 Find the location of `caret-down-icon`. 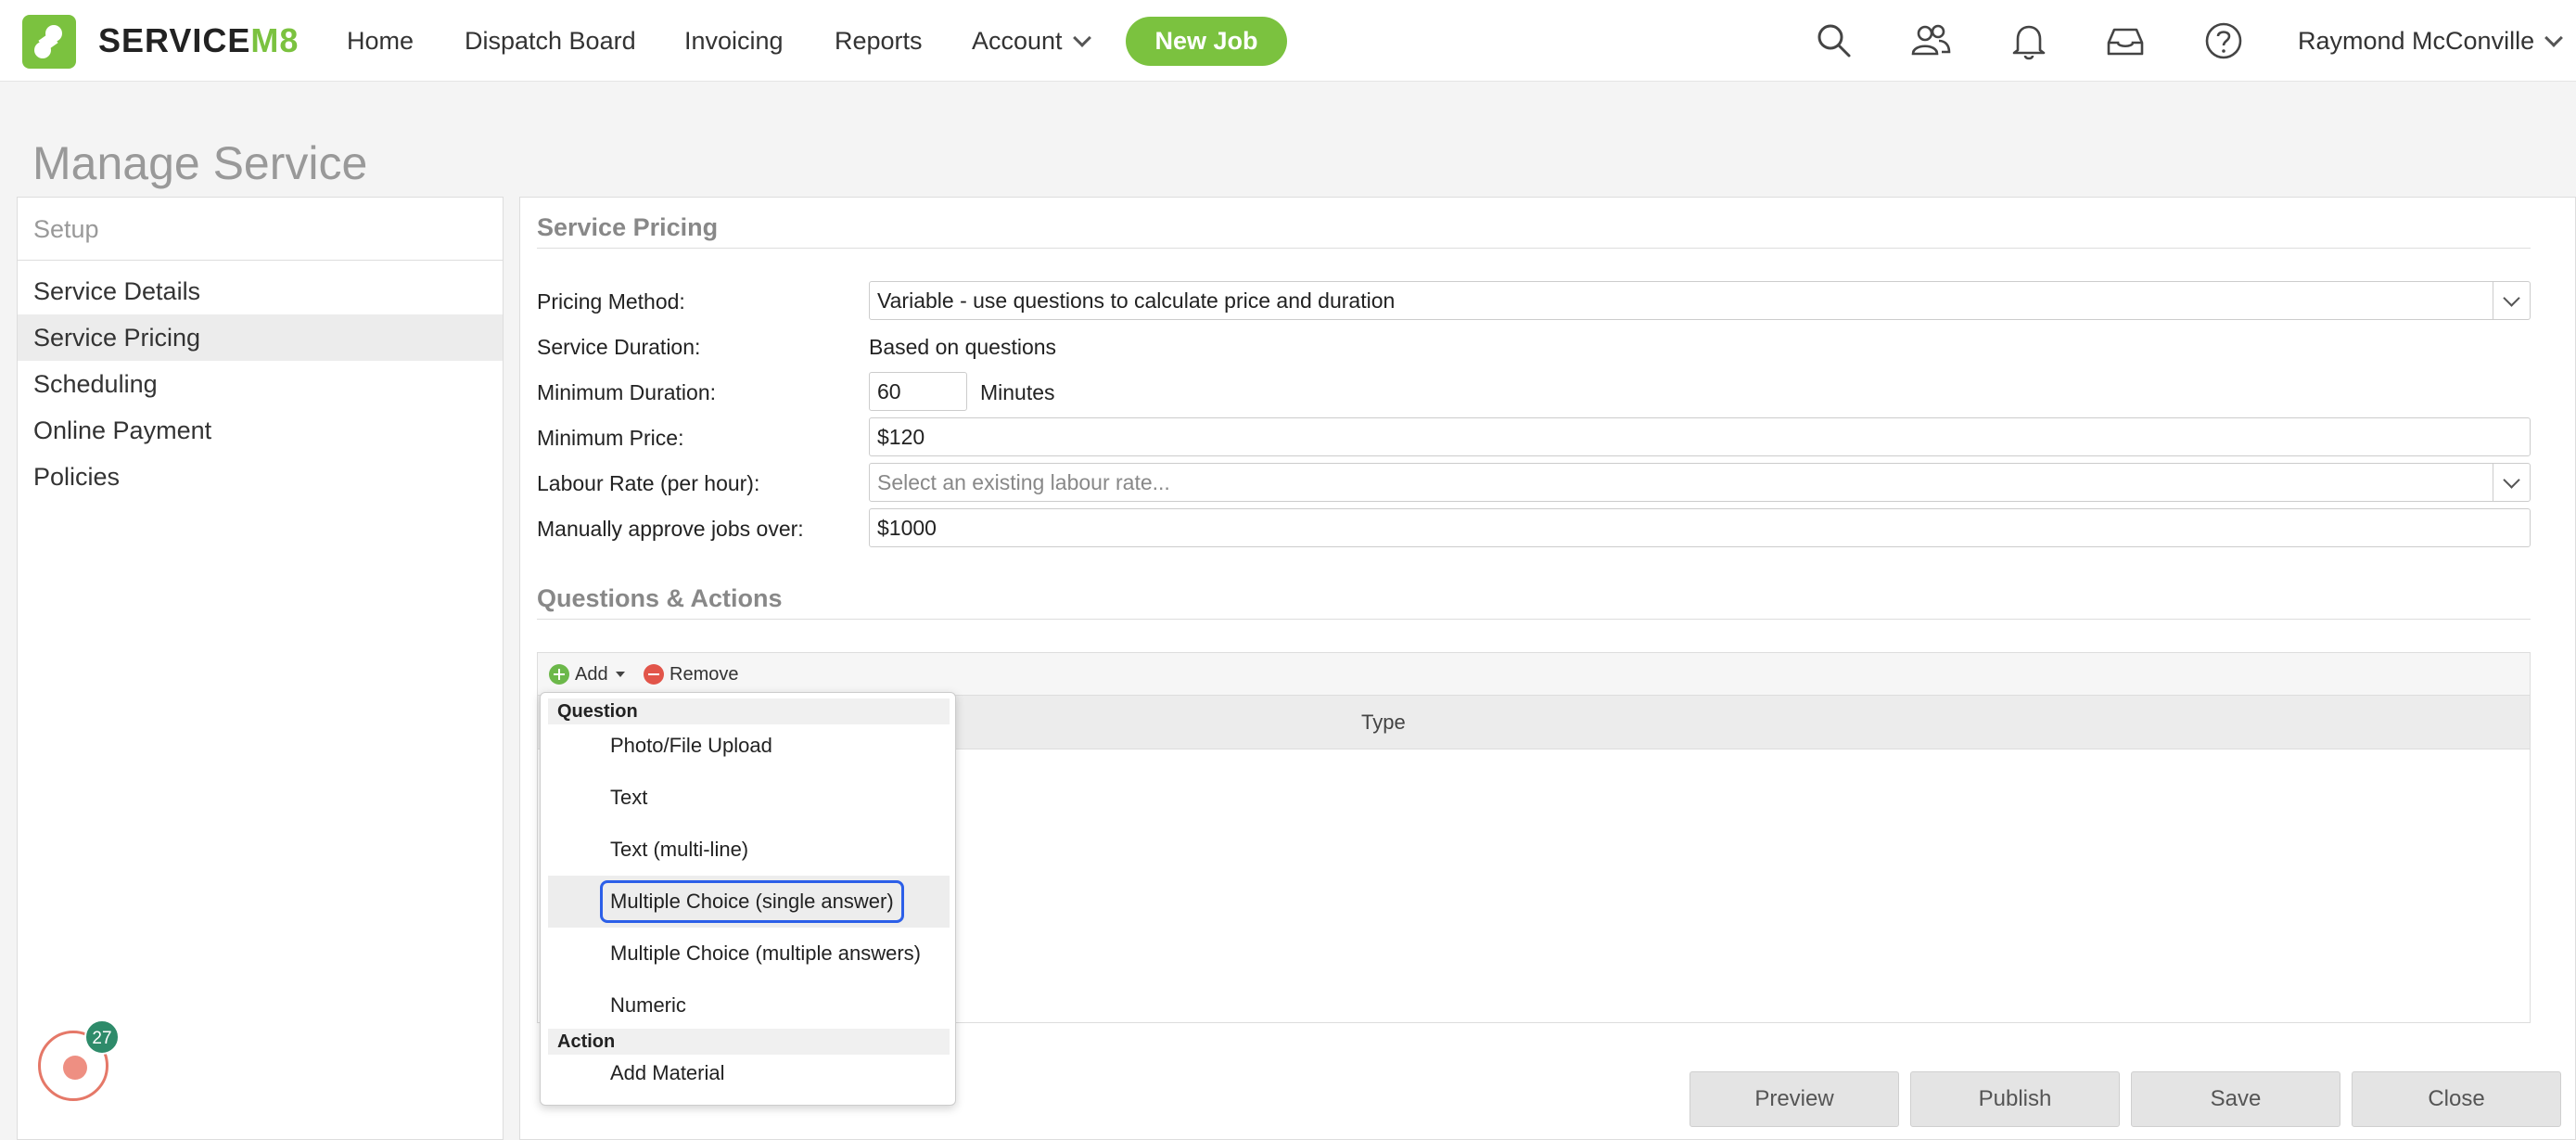

caret-down-icon is located at coordinates (620, 674).